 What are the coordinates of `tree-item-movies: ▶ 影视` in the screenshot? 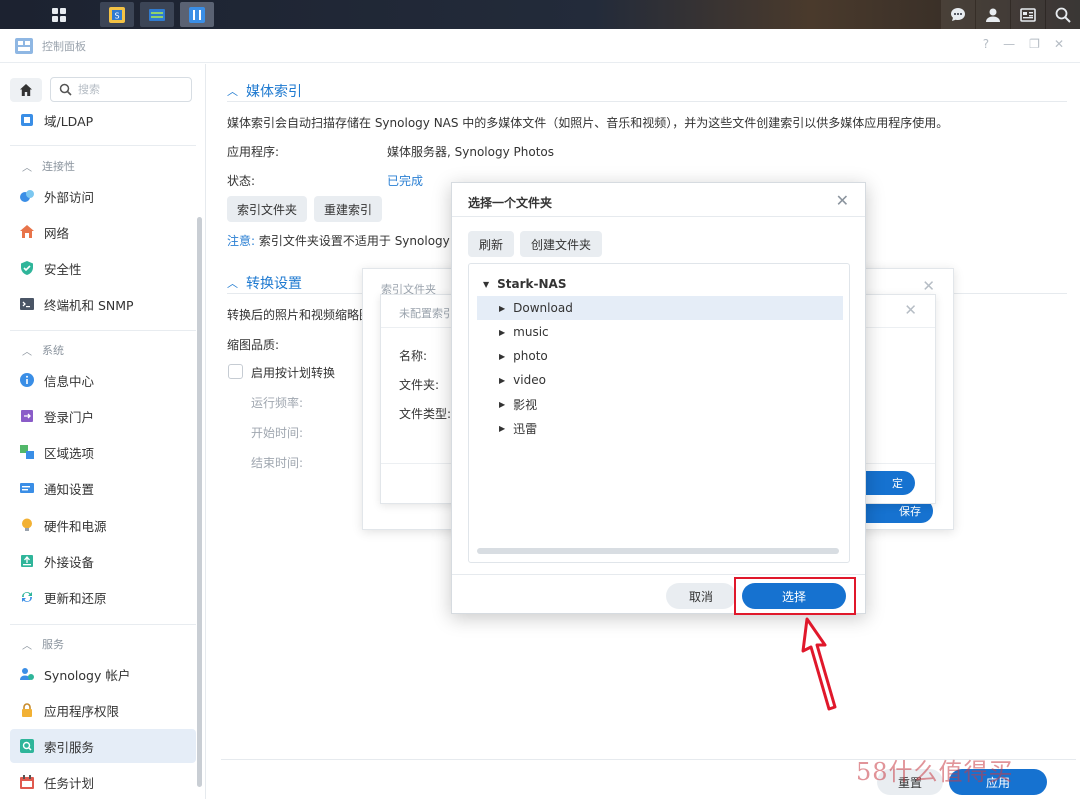 It's located at (660, 404).